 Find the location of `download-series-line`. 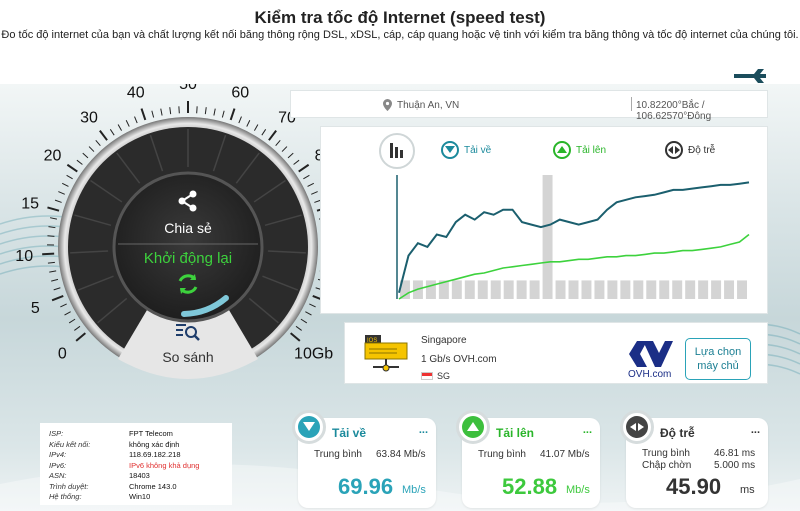

download-series-line is located at coordinates (574, 237).